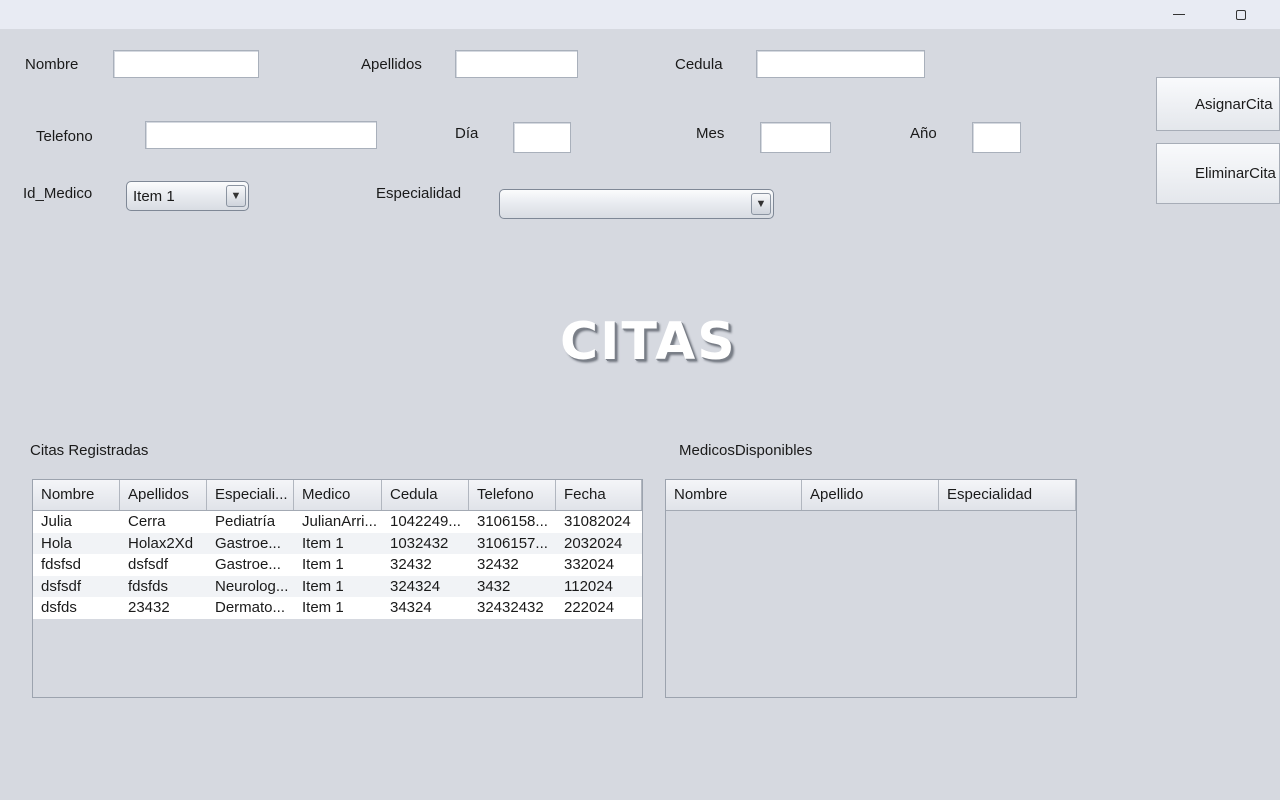 This screenshot has width=1280, height=800. What do you see at coordinates (648, 342) in the screenshot?
I see `page-title: CITAS` at bounding box center [648, 342].